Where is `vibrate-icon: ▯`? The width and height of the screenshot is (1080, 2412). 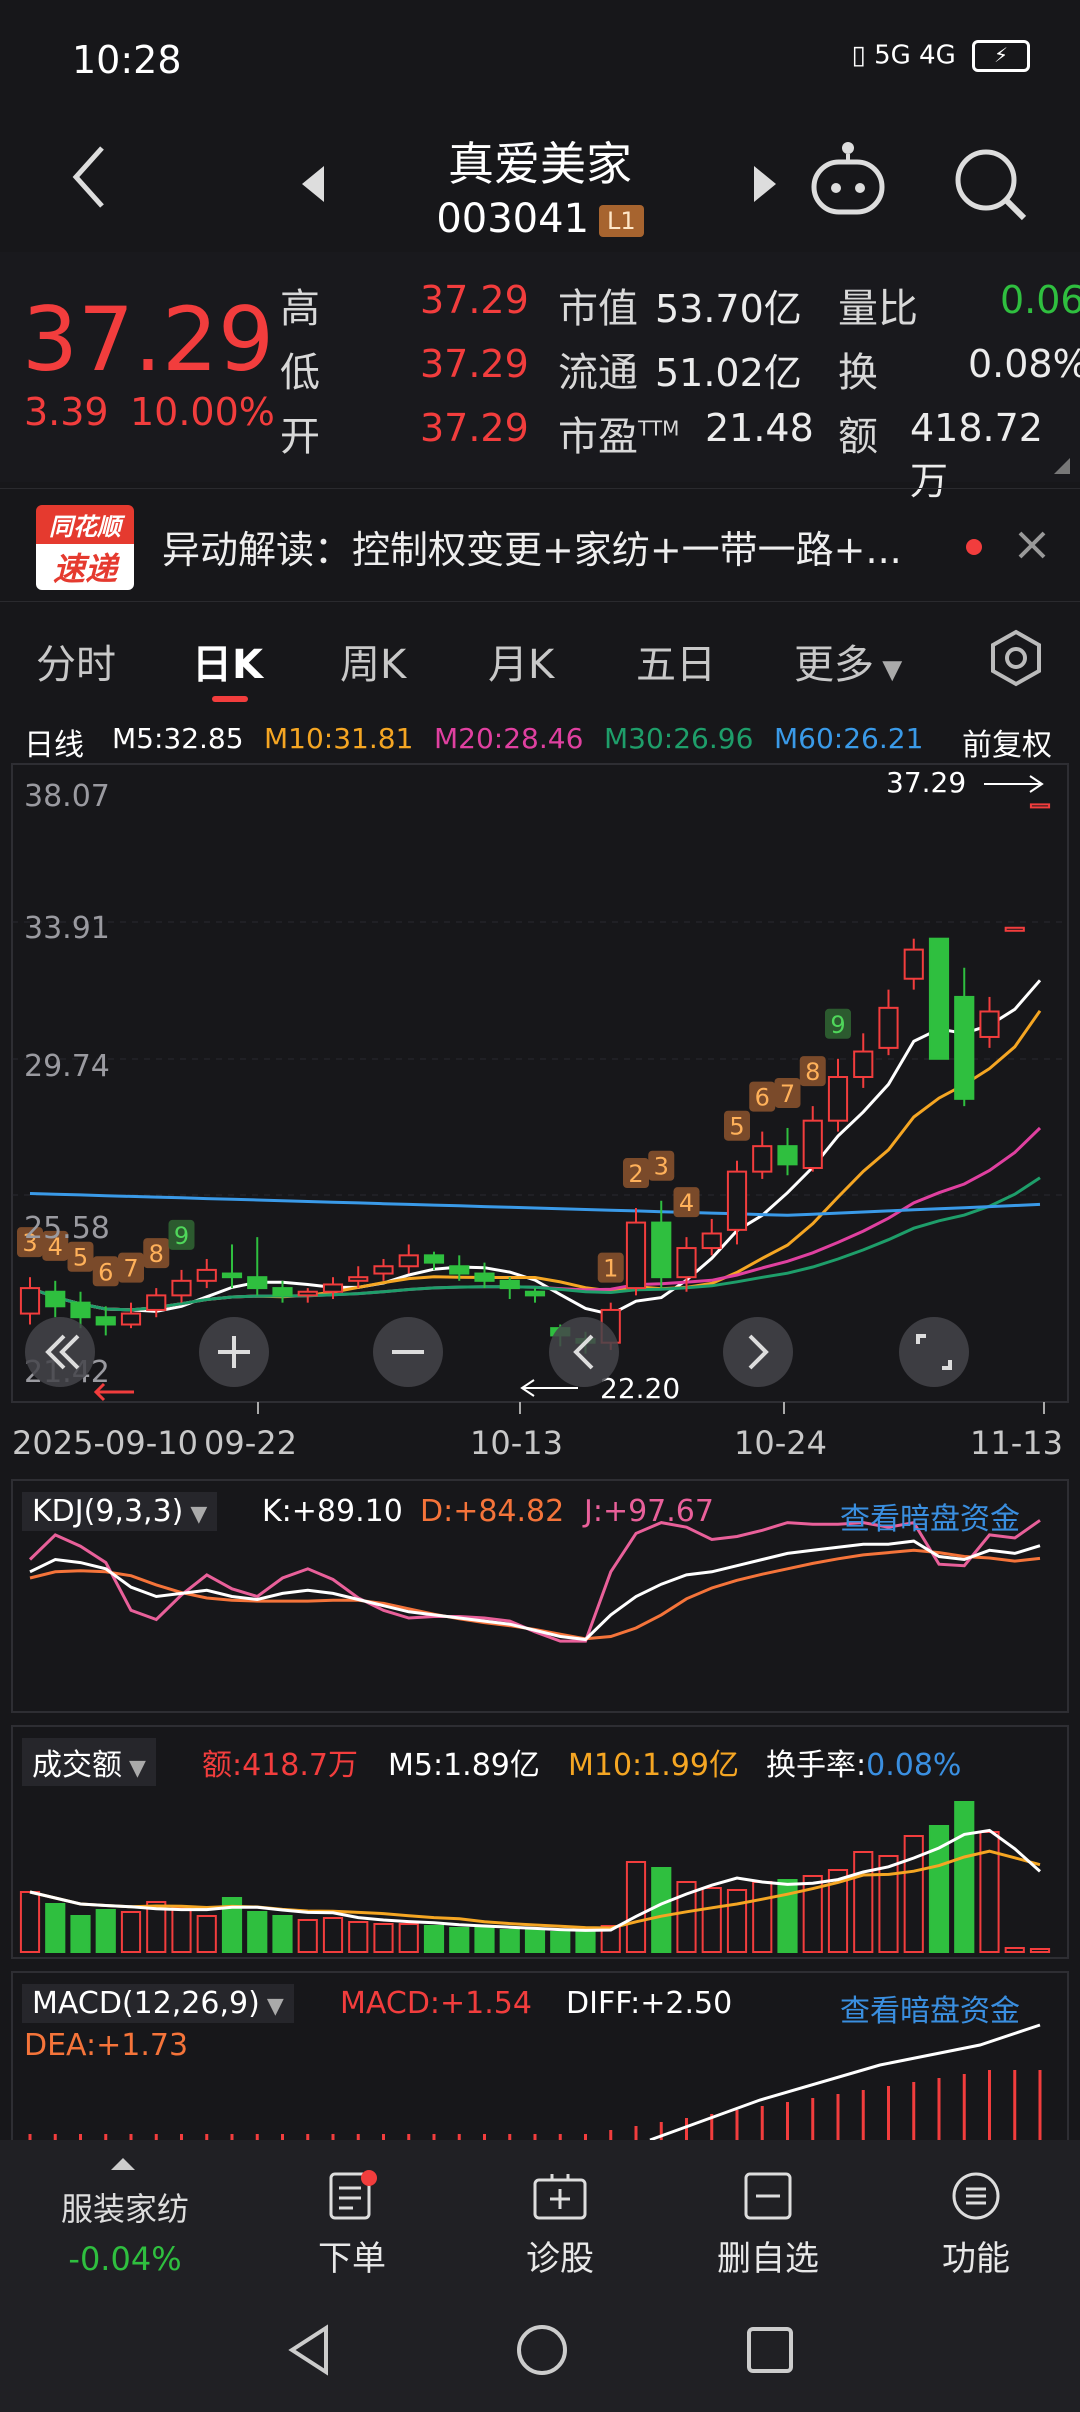
vibrate-icon: ▯ is located at coordinates (858, 55).